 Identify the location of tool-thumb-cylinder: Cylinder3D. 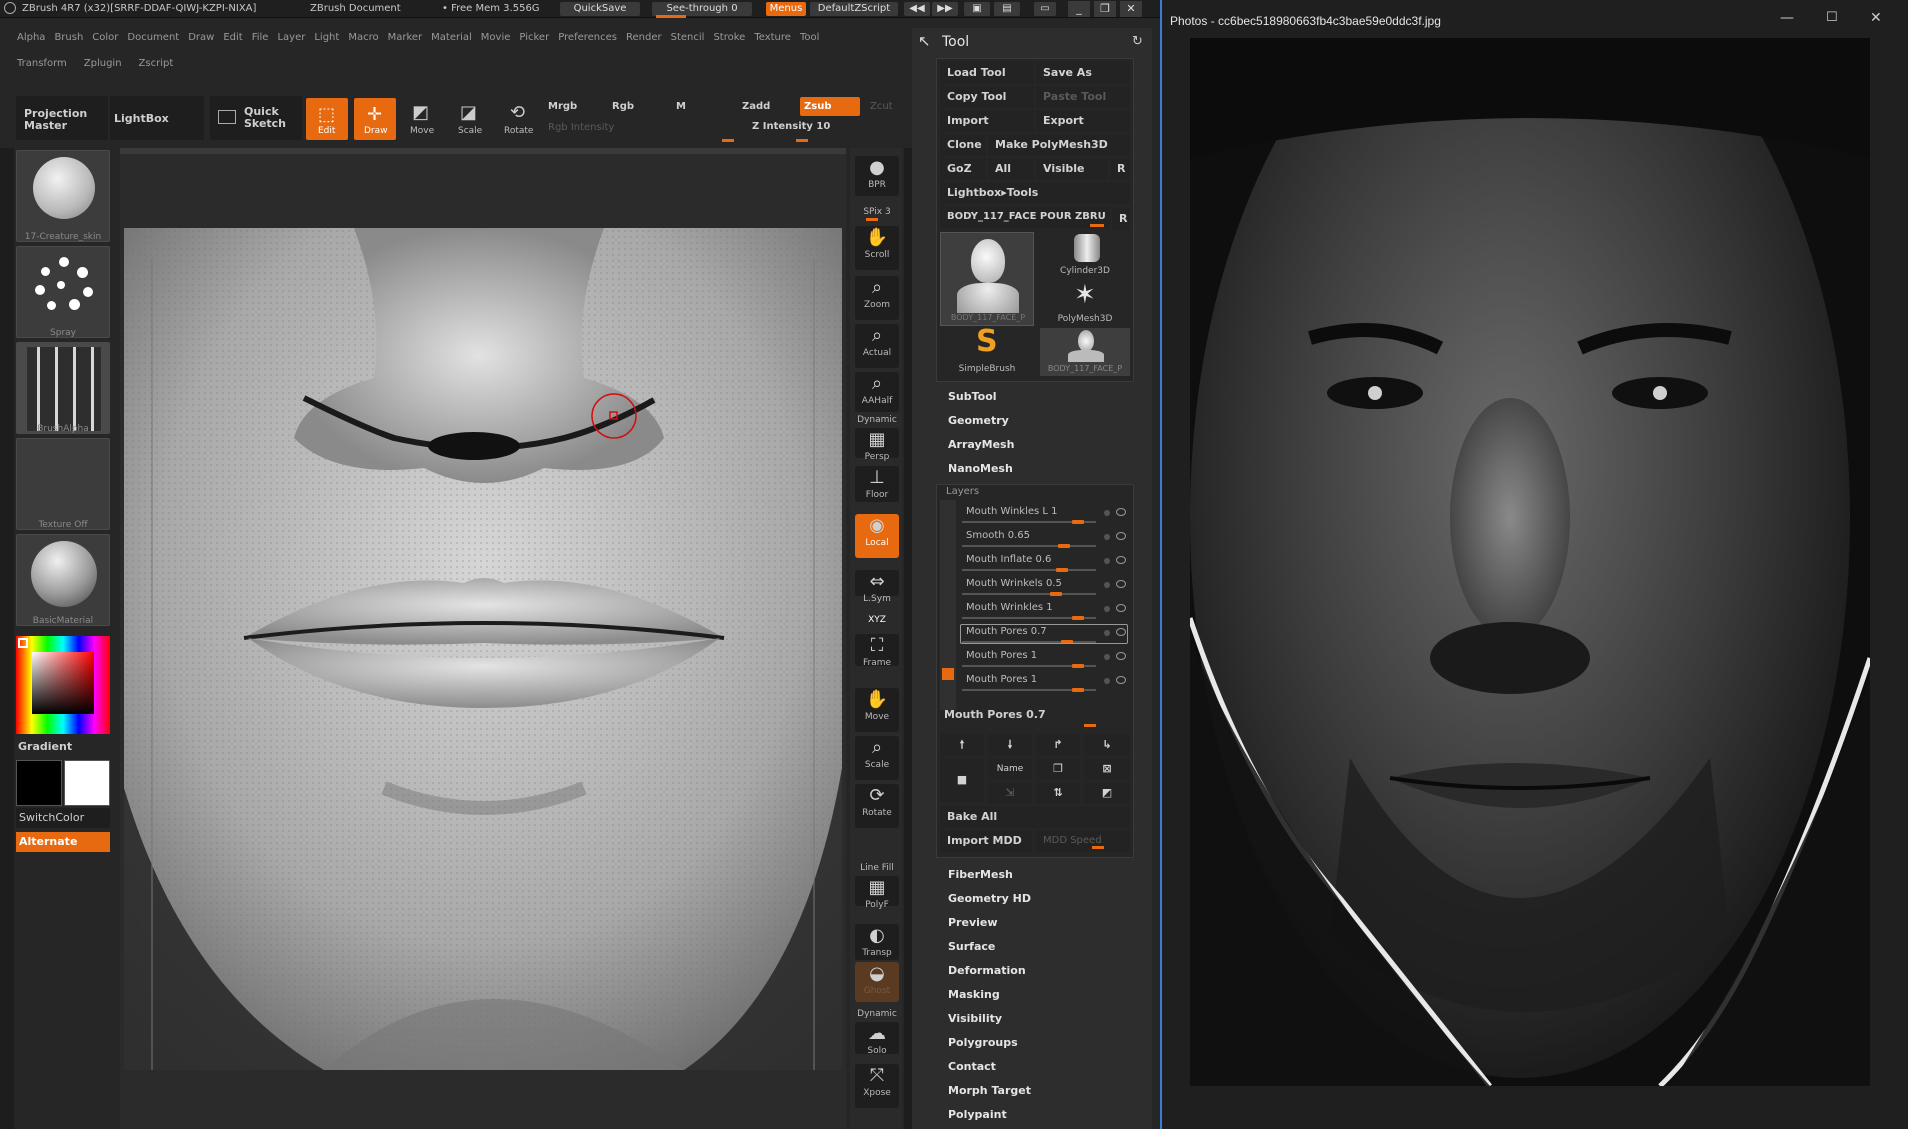
(1085, 255).